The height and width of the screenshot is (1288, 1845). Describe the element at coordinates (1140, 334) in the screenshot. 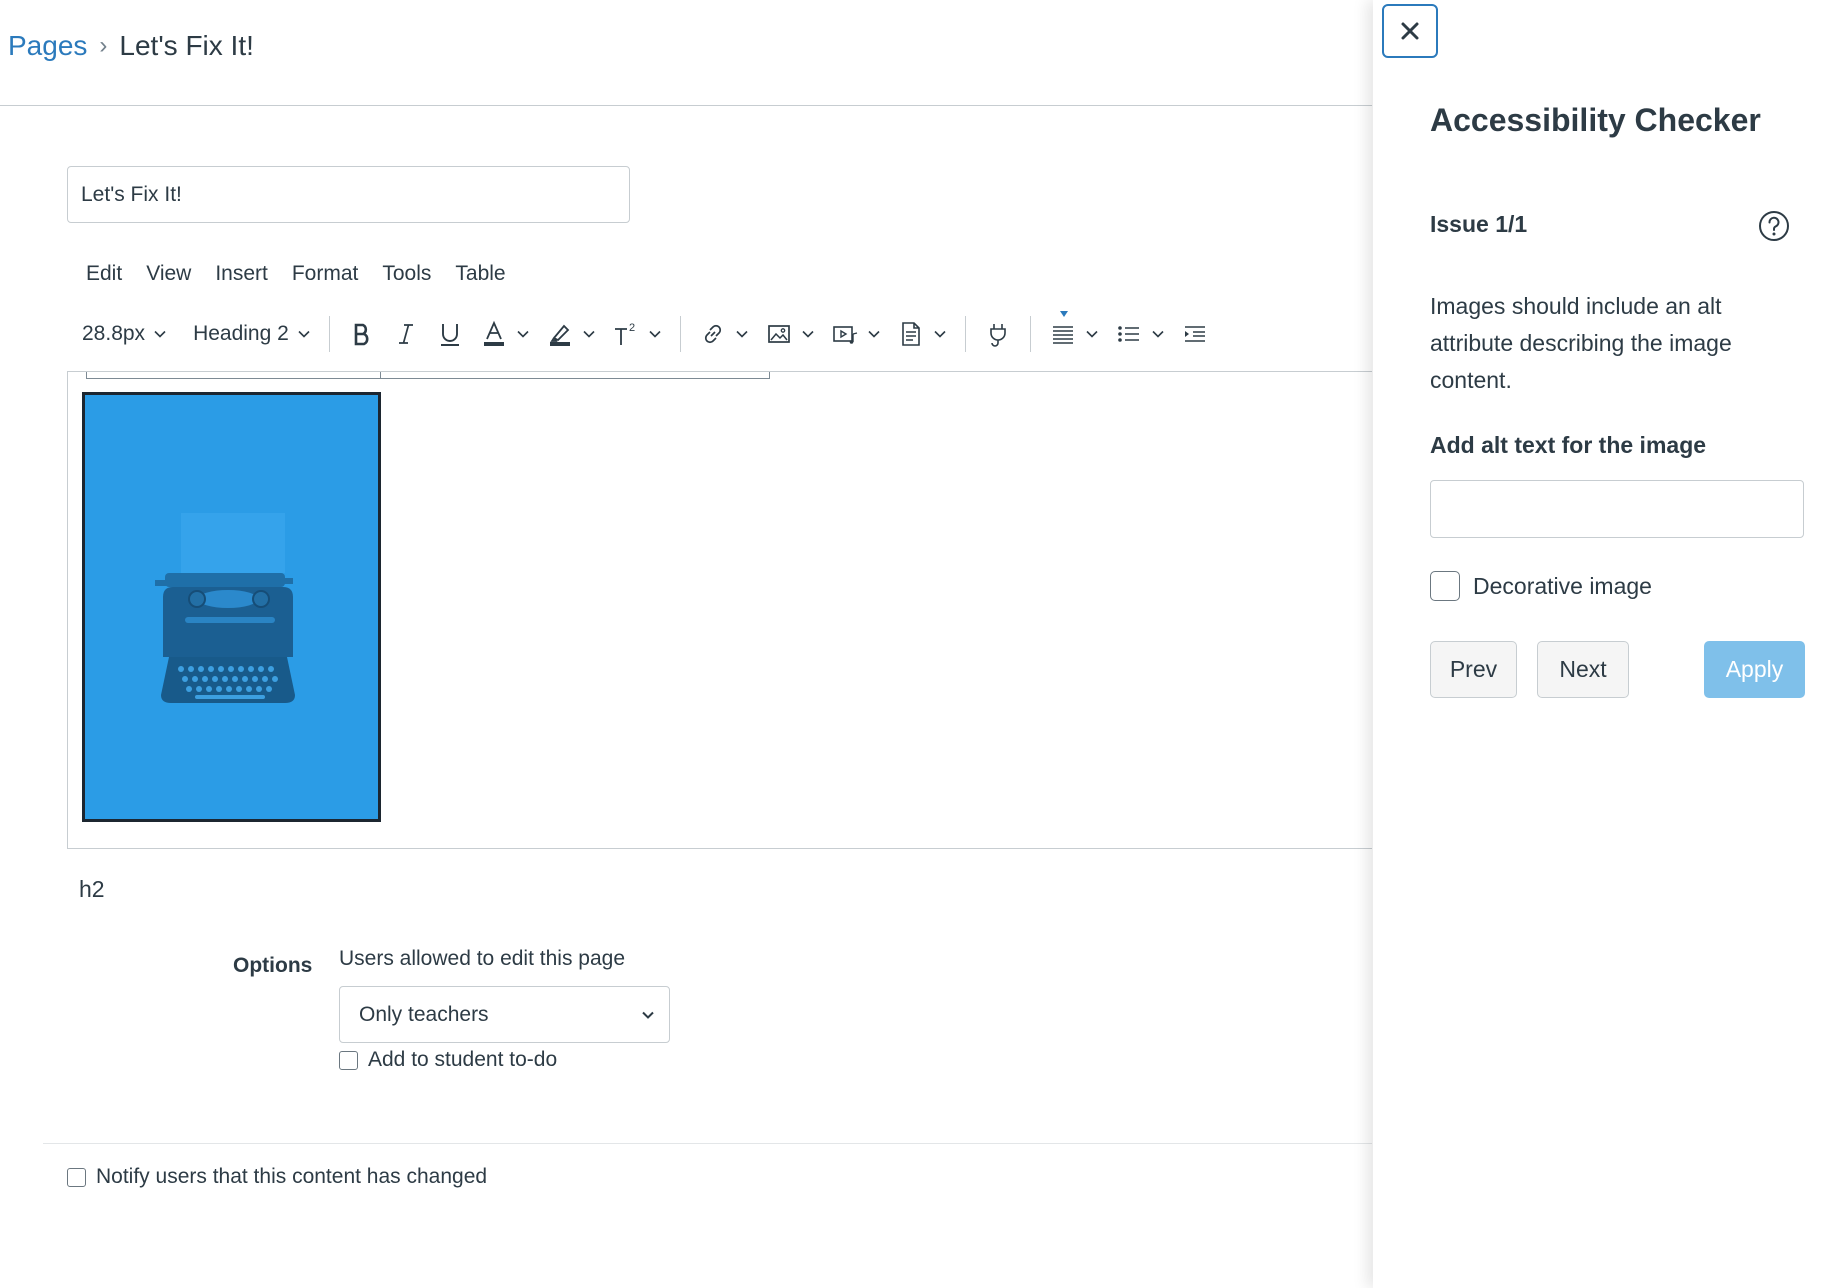

I see `list-dropdown` at that location.